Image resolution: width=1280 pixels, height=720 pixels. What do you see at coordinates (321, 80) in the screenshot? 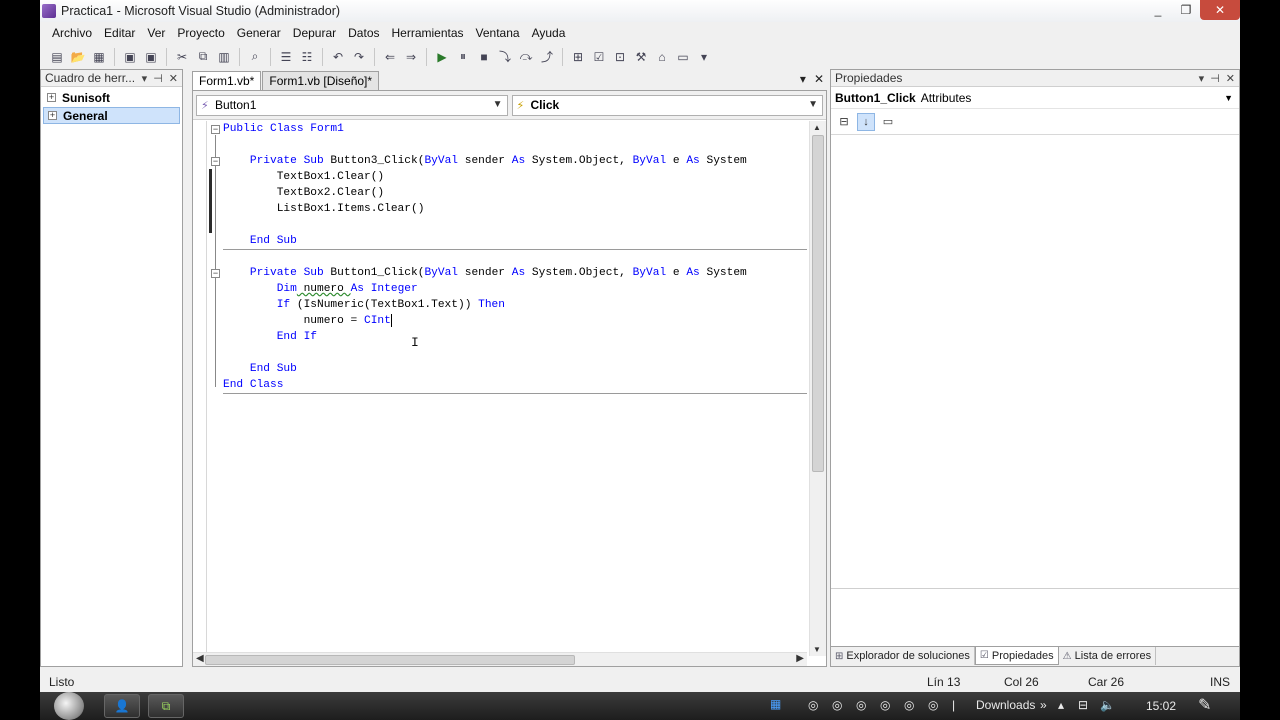
I see `tab-form1-design: Form1.vb [Diseño]*` at bounding box center [321, 80].